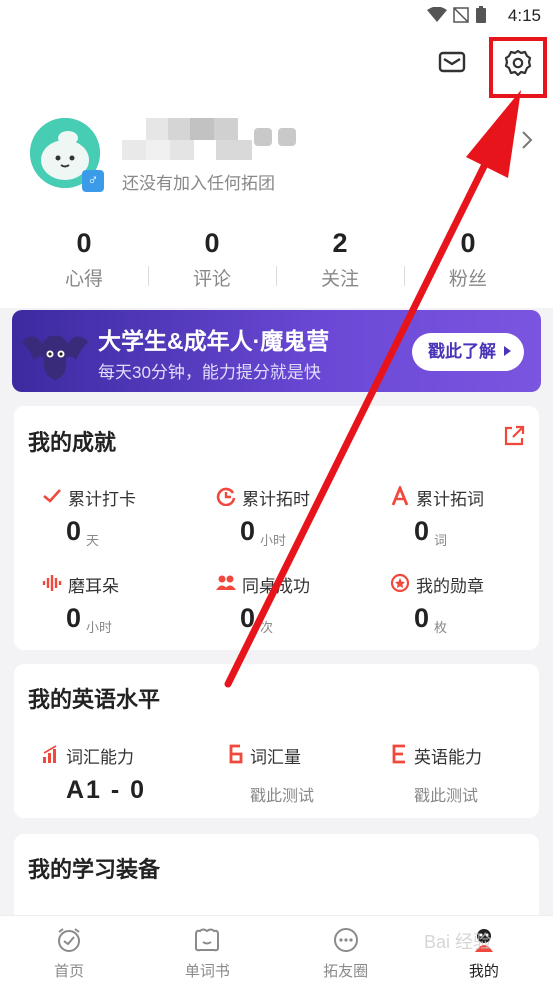  What do you see at coordinates (207, 971) in the screenshot?
I see `tab-label: 单词书` at bounding box center [207, 971].